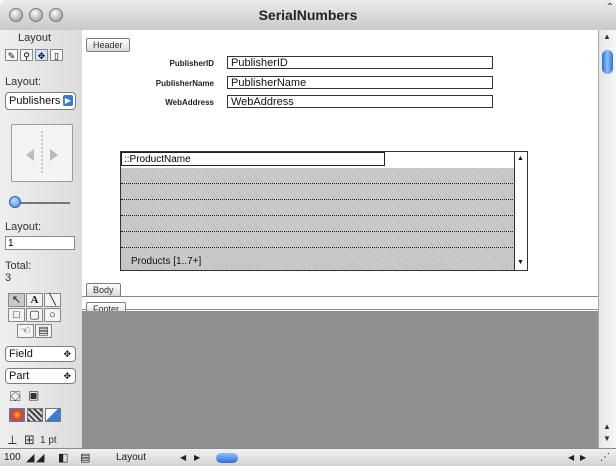 This screenshot has width=616, height=466. Describe the element at coordinates (30, 458) in the screenshot. I see `zoom-out-icon: ◢` at that location.